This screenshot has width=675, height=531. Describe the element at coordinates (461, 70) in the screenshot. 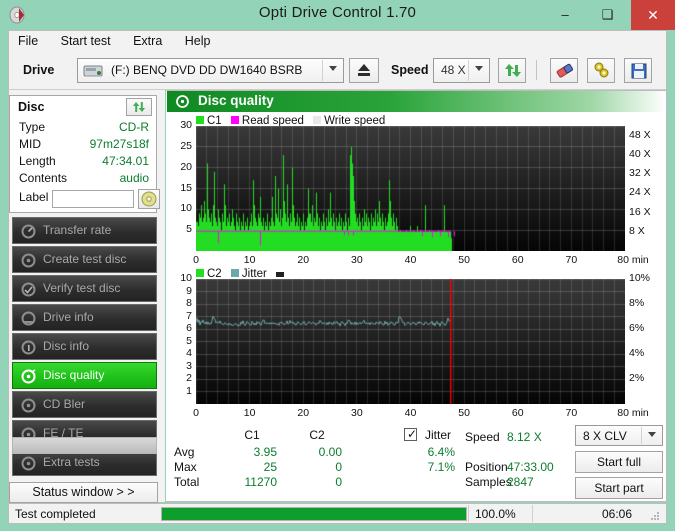

I see `speed-select: 48 X` at that location.